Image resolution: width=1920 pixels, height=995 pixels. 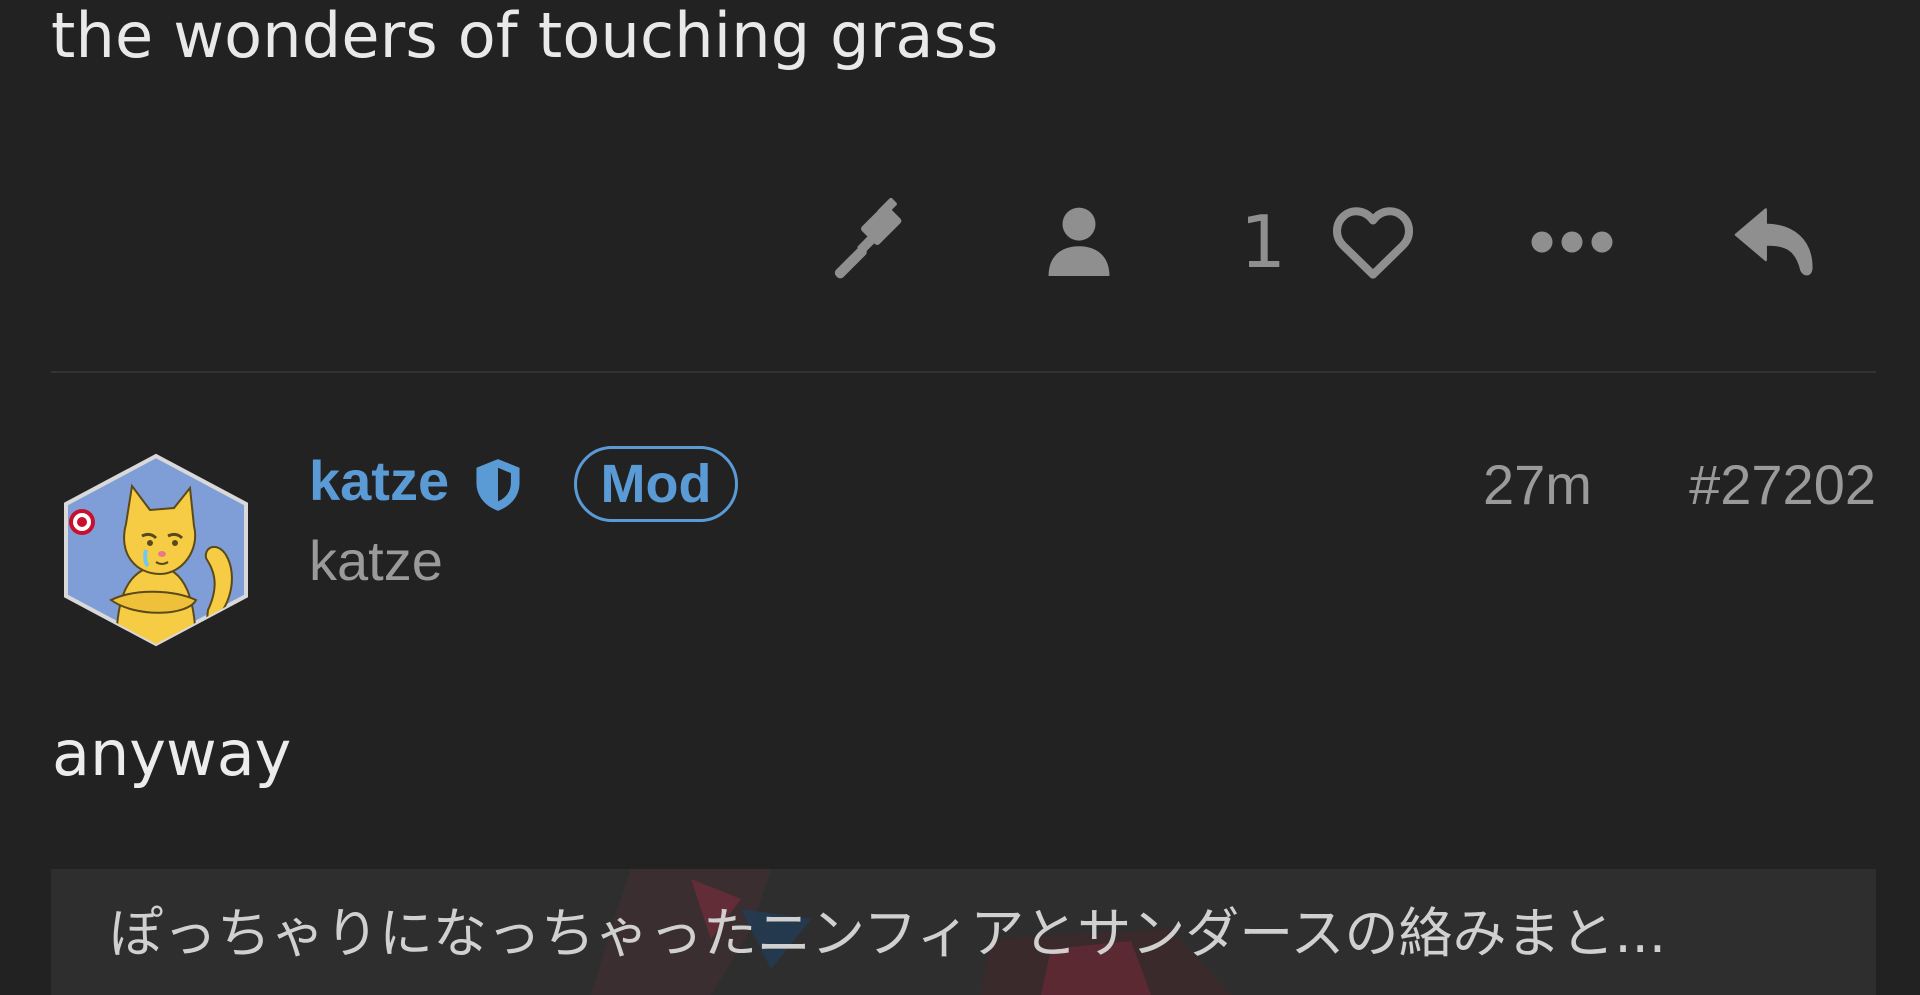 I want to click on post-timestamp: 27m, so click(x=1537, y=485).